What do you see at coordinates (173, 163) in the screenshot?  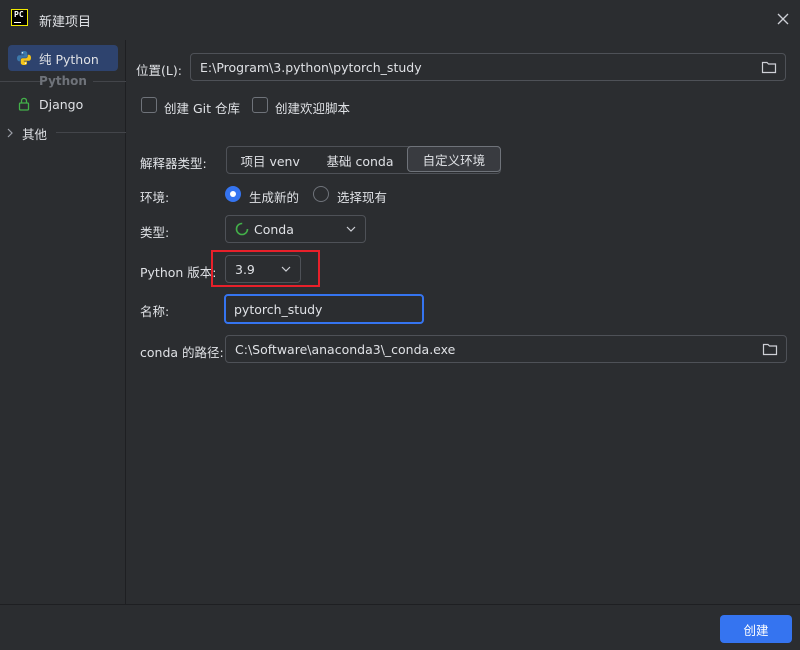 I see `interpreter-type-label: 解释器类型:` at bounding box center [173, 163].